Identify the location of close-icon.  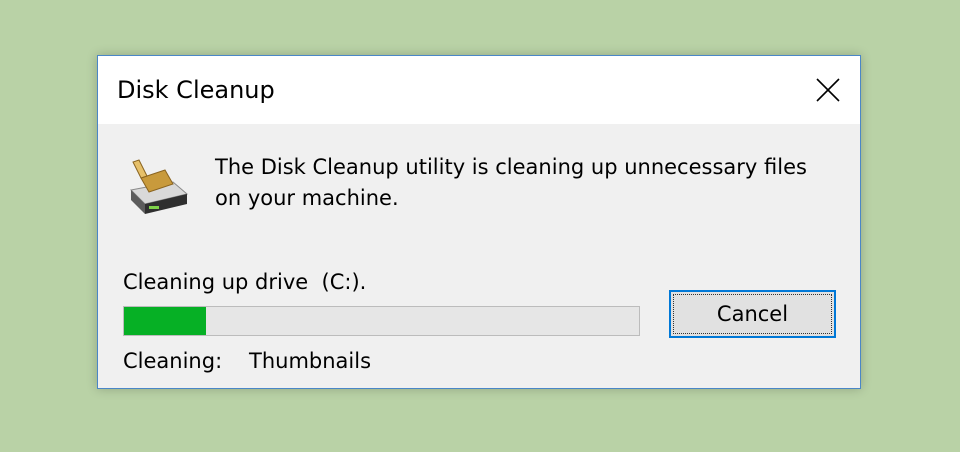
(828, 90).